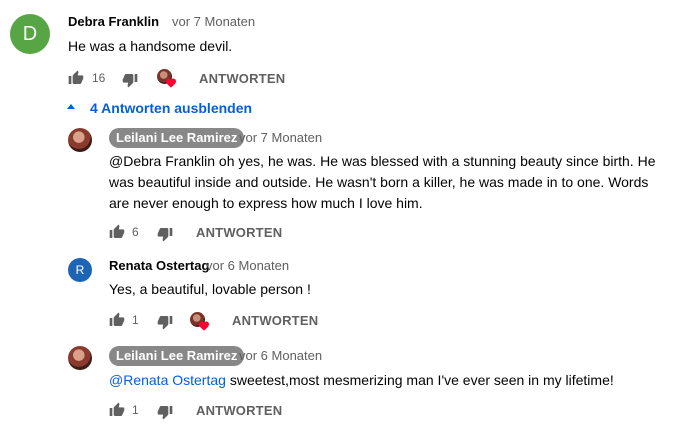 The width and height of the screenshot is (691, 430). I want to click on reply-time: vor 7 Monaten, so click(280, 137).